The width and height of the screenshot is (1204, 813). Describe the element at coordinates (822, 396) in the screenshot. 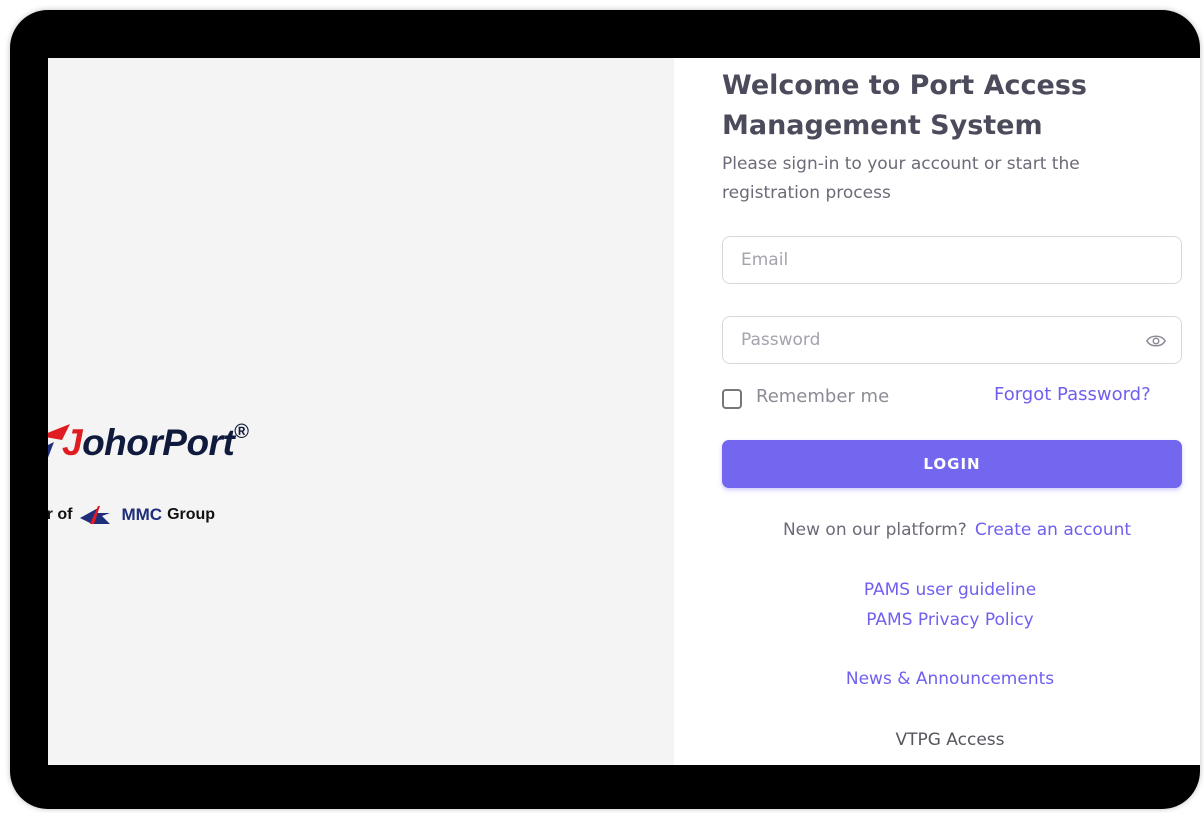

I see `remember-me-label: Remember me` at that location.